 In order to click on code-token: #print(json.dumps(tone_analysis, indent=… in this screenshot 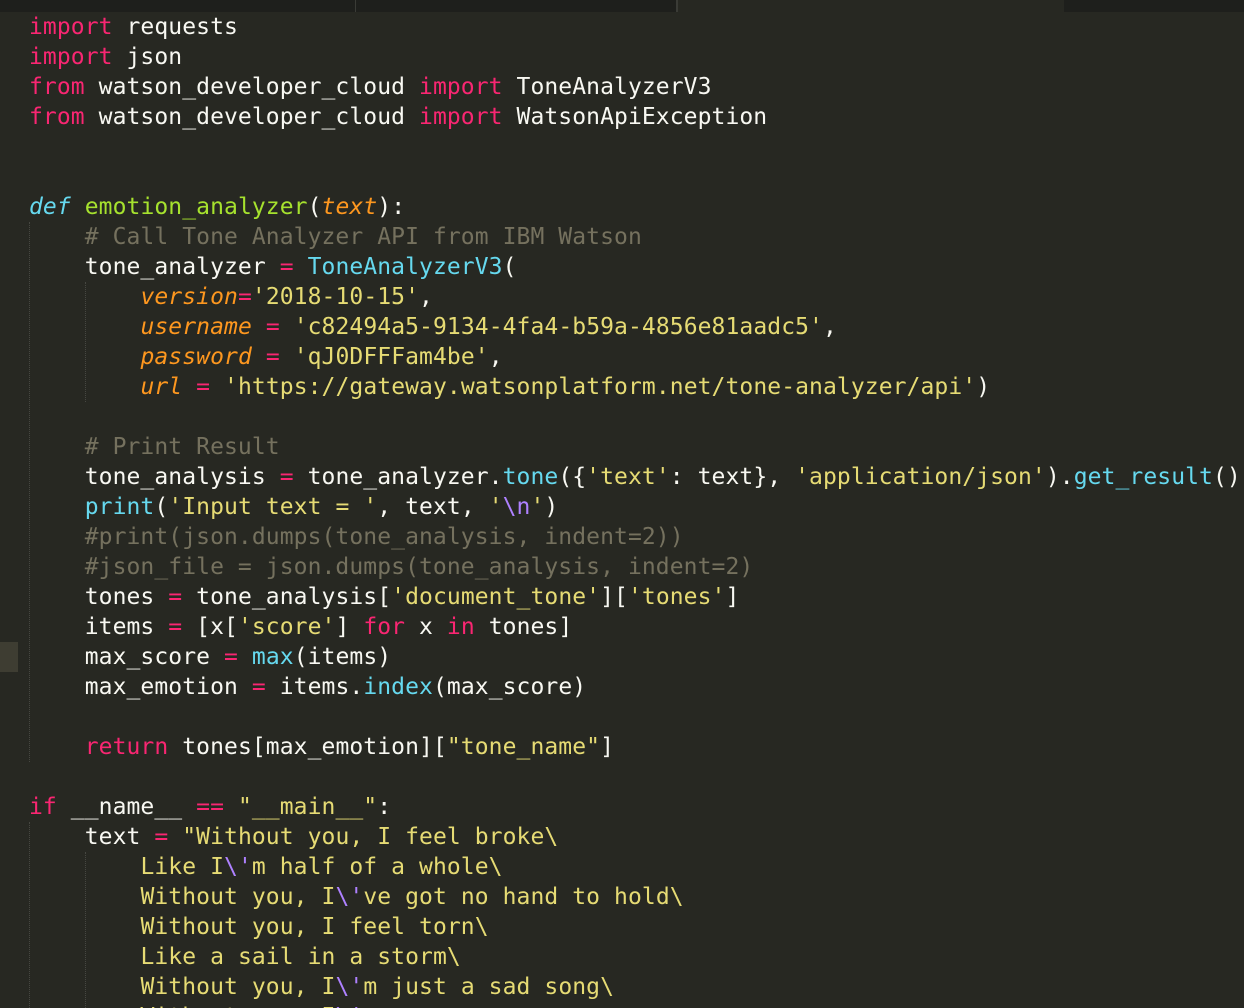, I will do `click(384, 537)`.